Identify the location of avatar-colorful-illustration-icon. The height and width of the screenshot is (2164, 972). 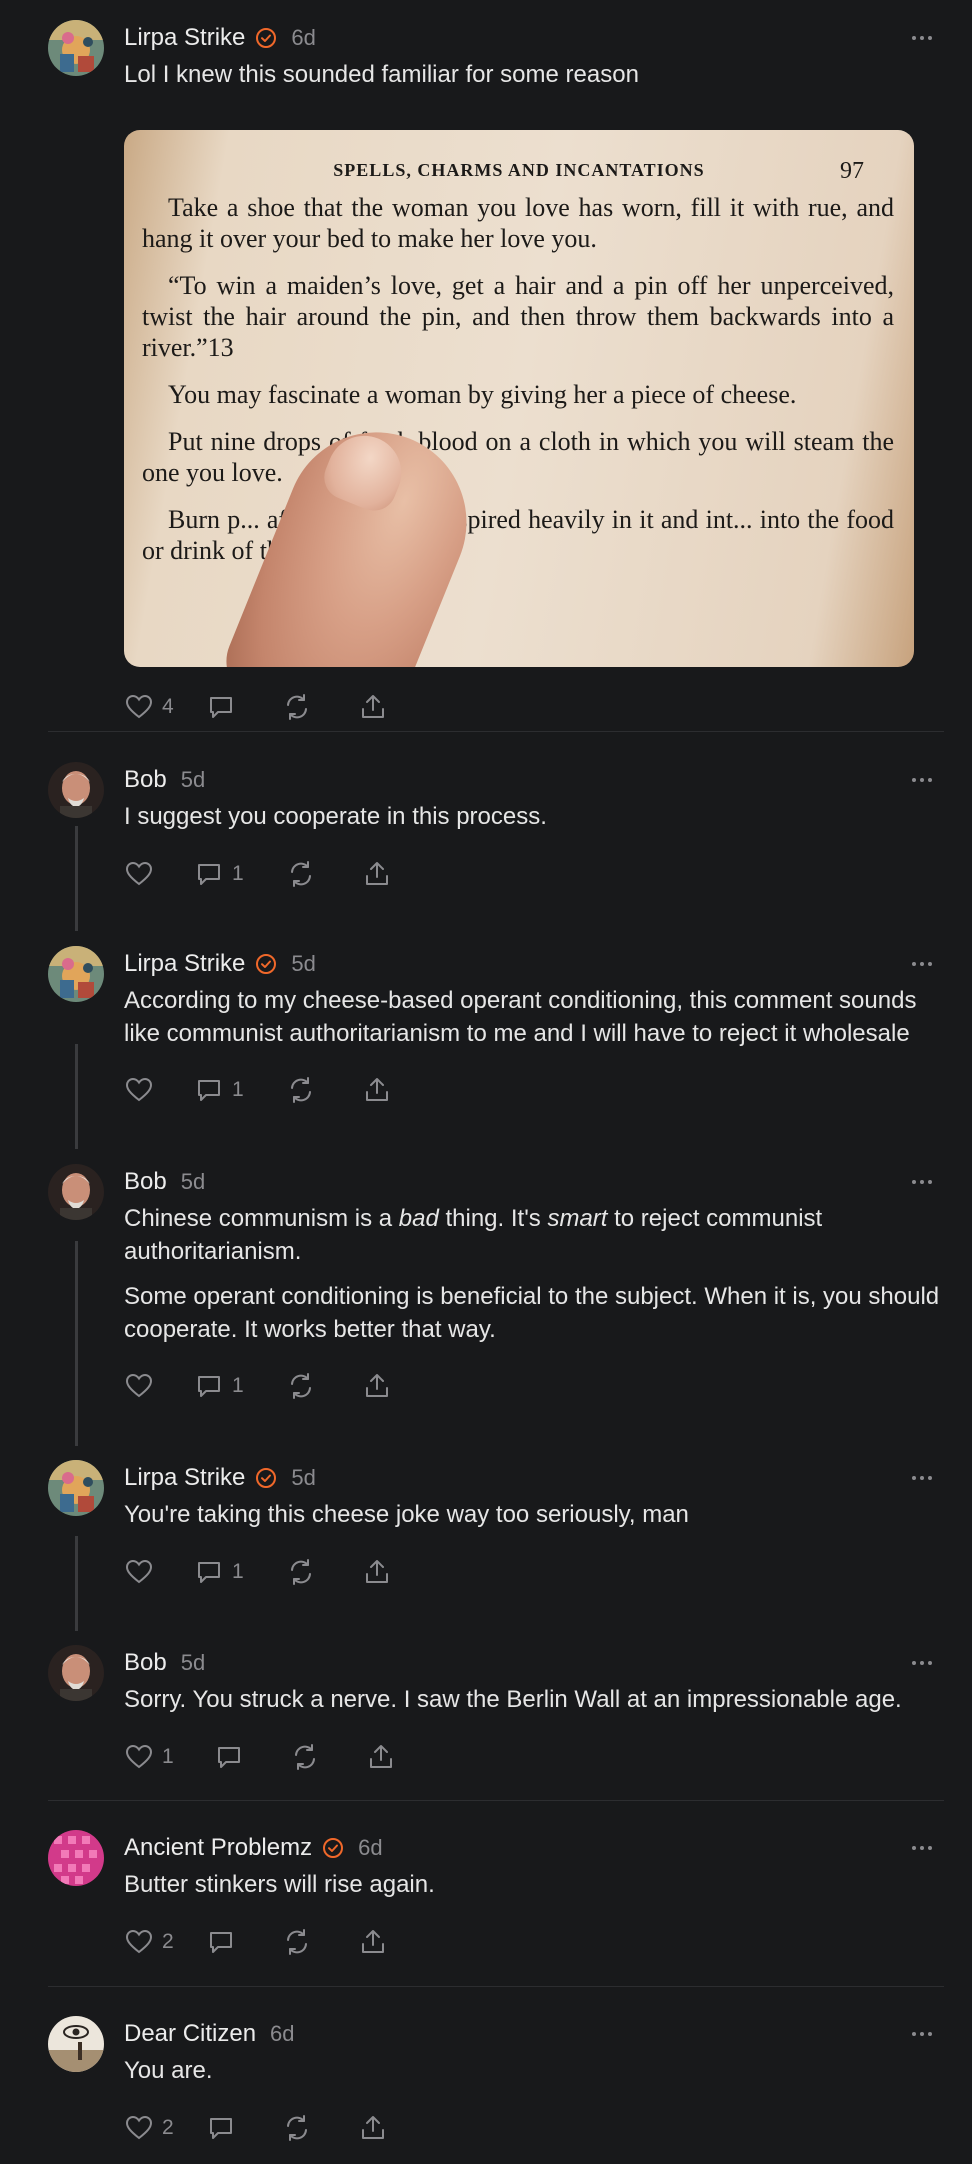
(76, 1488).